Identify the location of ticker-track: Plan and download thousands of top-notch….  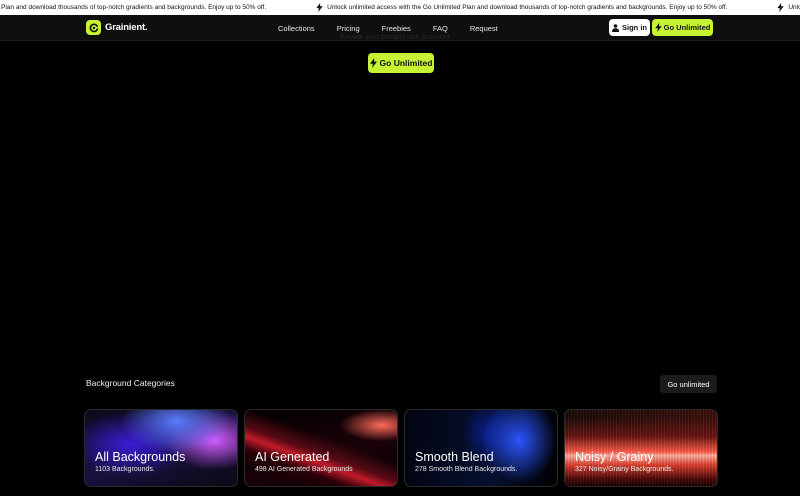
(400, 7).